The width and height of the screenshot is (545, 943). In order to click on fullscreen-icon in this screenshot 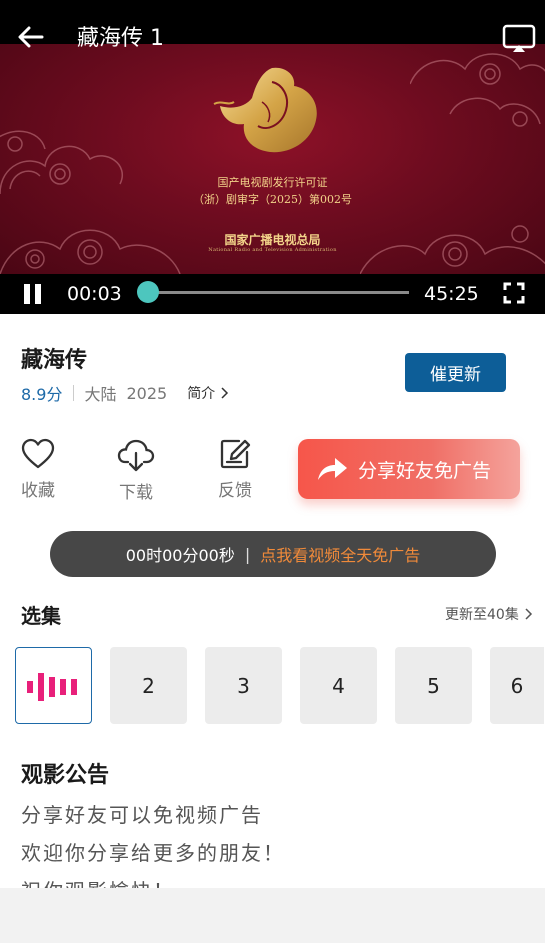, I will do `click(514, 293)`.